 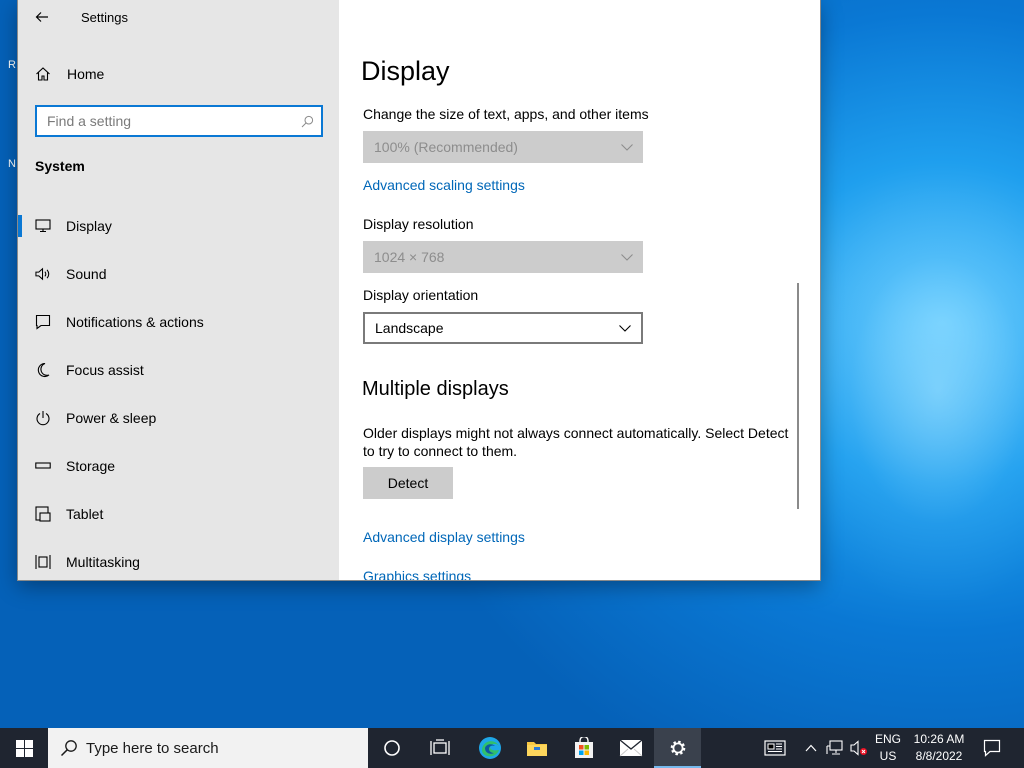 What do you see at coordinates (43, 274) in the screenshot?
I see `speaker-icon` at bounding box center [43, 274].